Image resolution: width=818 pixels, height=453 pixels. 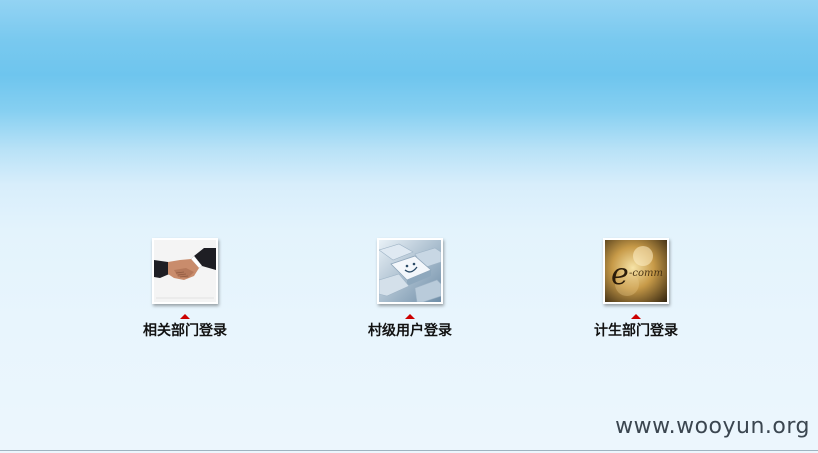 I want to click on svg-text: e, so click(x=620, y=274).